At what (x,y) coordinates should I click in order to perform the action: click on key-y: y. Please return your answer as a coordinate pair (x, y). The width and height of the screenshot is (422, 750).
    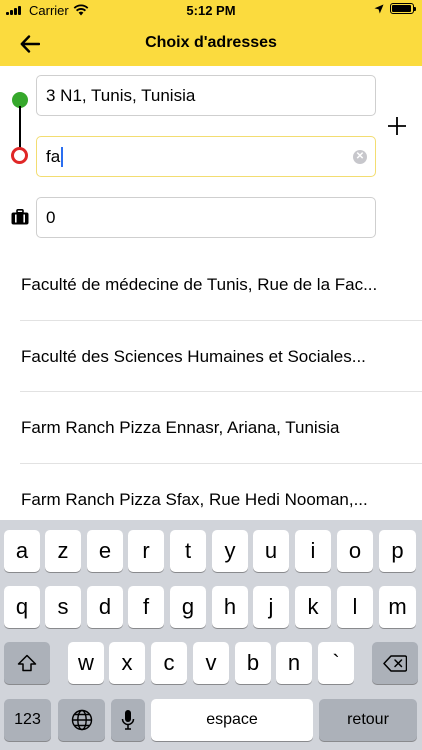
    Looking at the image, I should click on (230, 551).